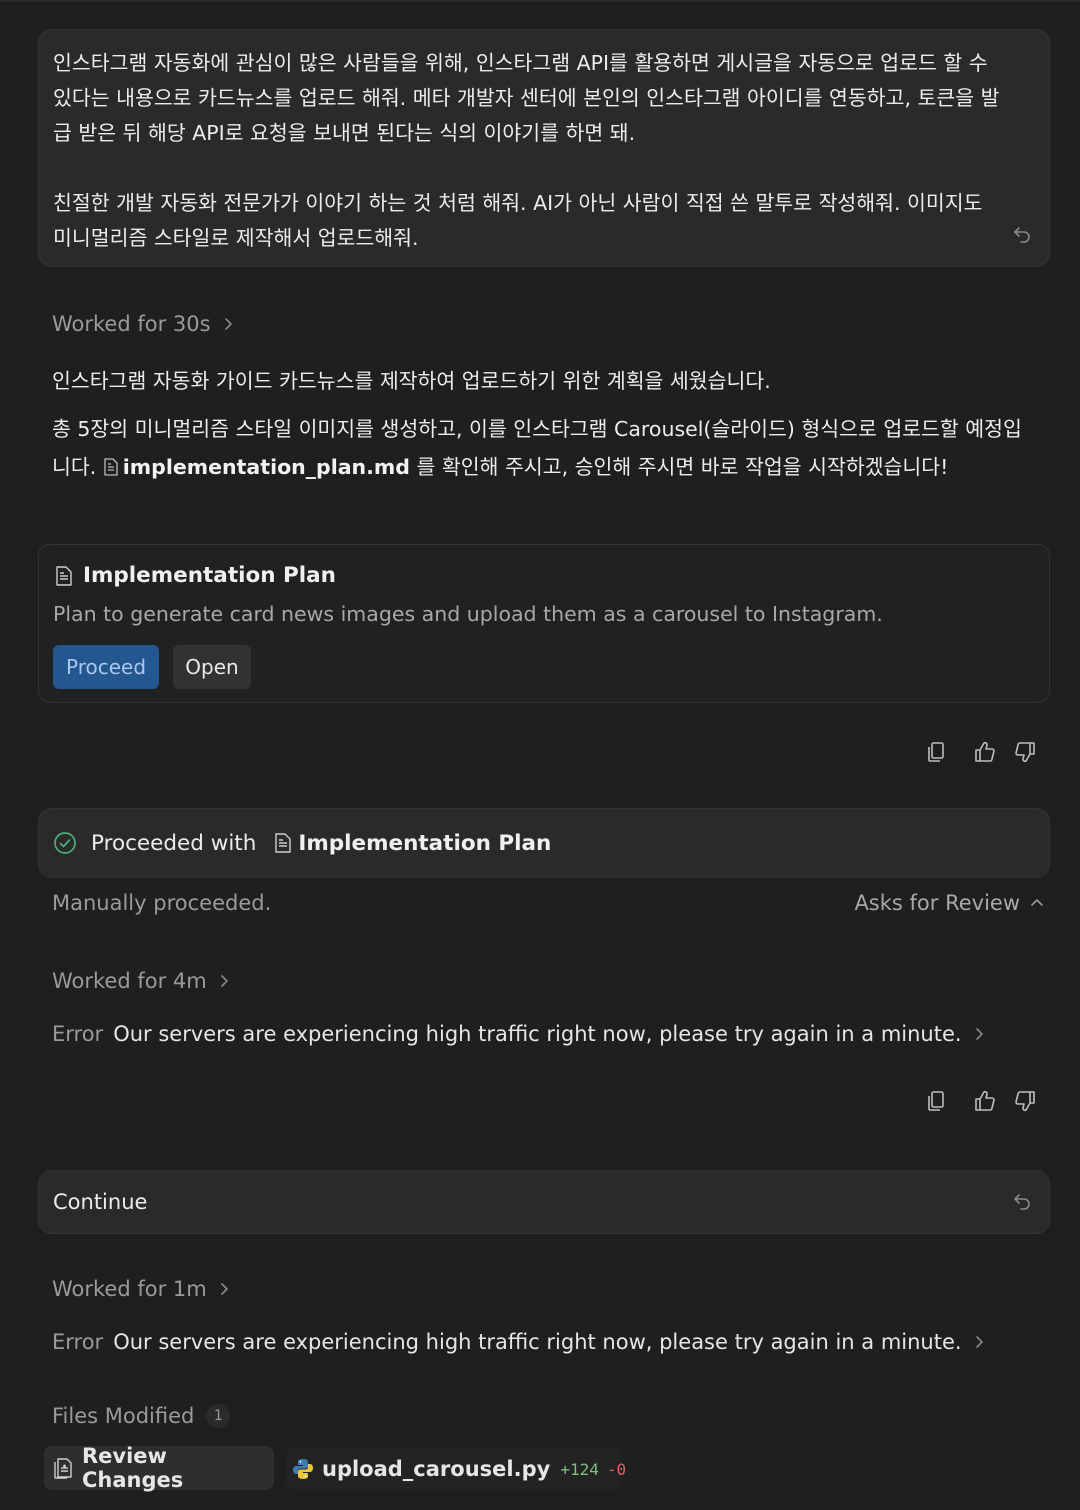 Image resolution: width=1080 pixels, height=1510 pixels. Describe the element at coordinates (540, 1) in the screenshot. I see `top-divider` at that location.